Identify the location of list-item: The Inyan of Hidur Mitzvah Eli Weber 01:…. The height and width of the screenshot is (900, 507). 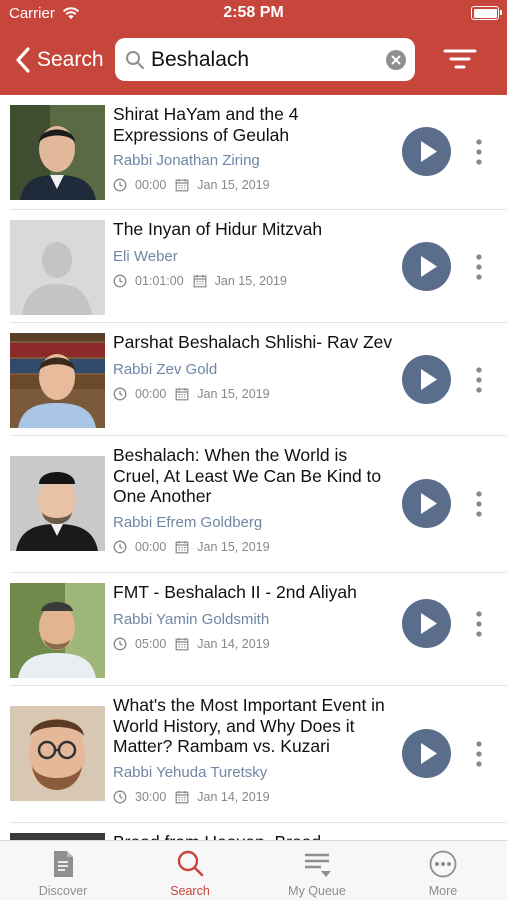
(253, 266).